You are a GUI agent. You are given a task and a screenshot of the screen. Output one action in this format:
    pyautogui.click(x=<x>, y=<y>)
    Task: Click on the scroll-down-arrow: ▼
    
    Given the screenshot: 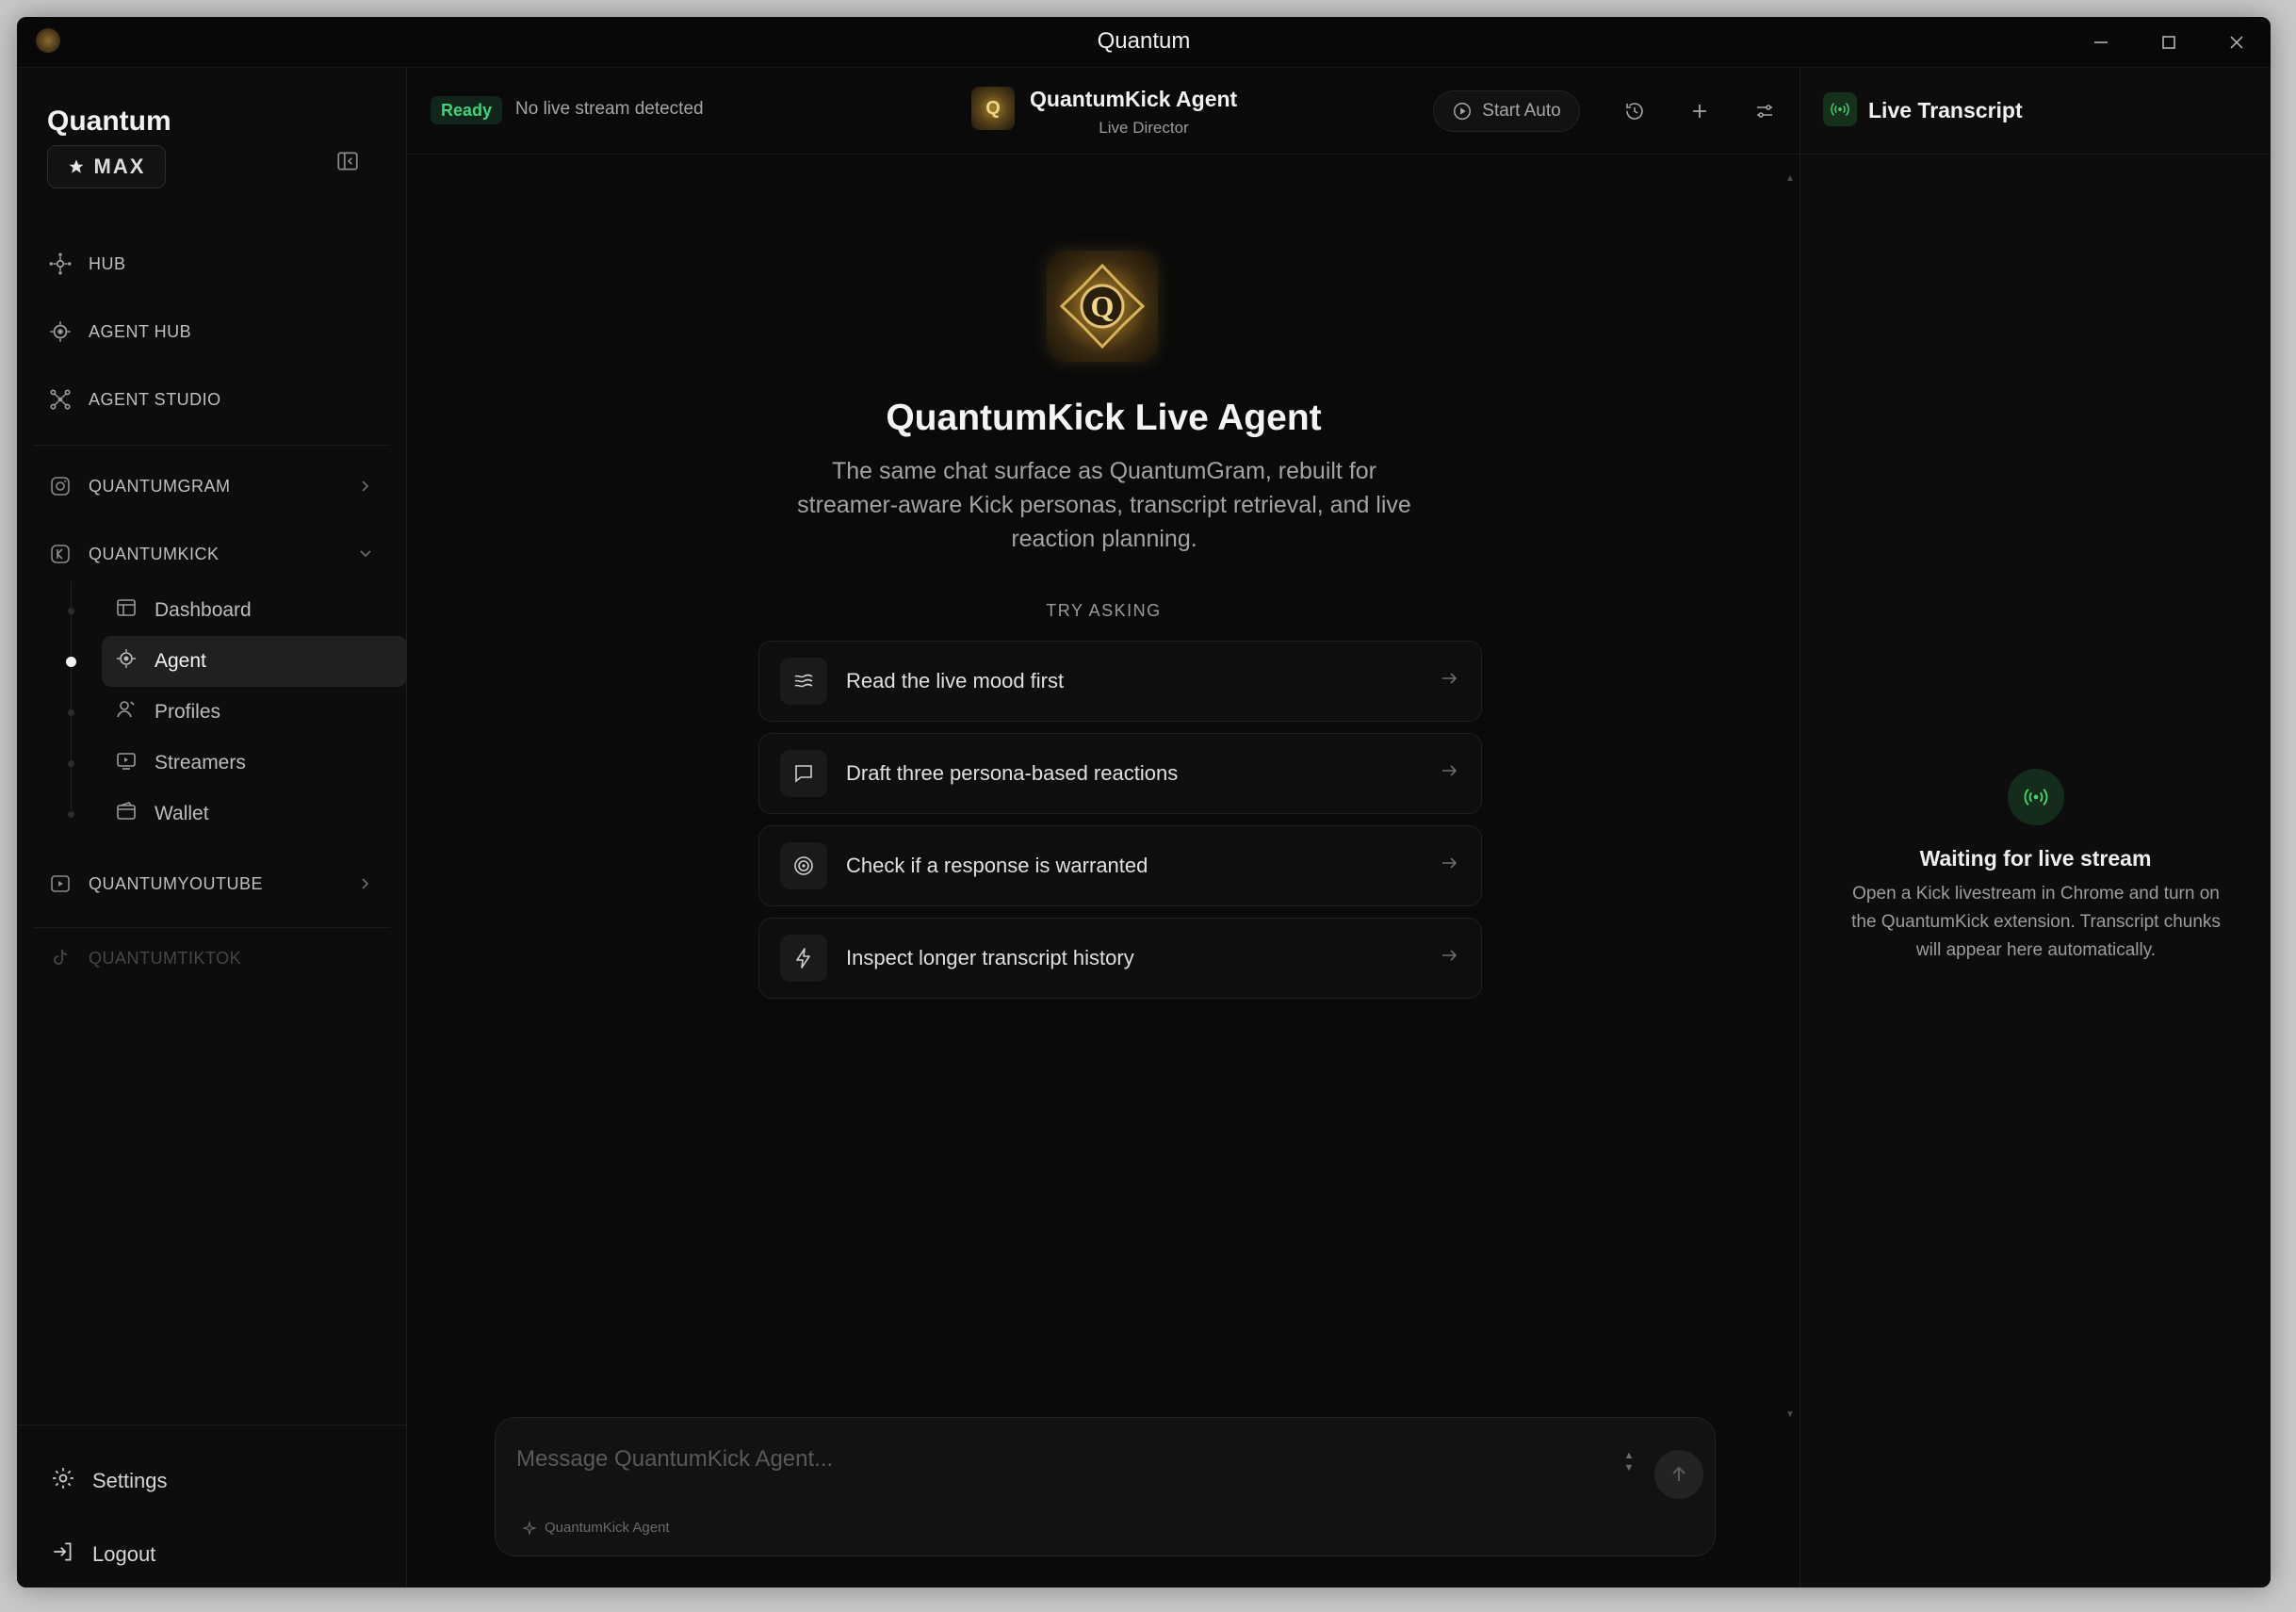 What is the action you would take?
    pyautogui.click(x=1790, y=1414)
    